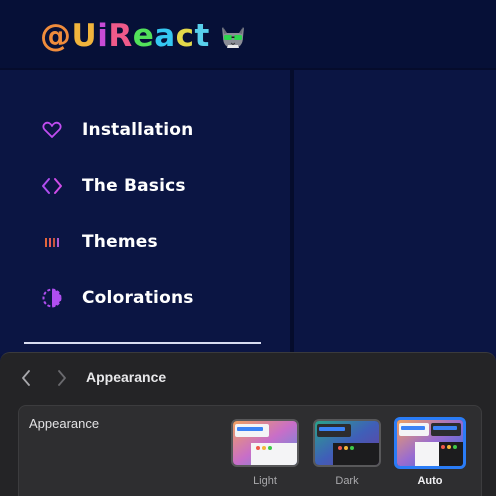 This screenshot has height=496, width=496. I want to click on logo-char: e, so click(143, 36).